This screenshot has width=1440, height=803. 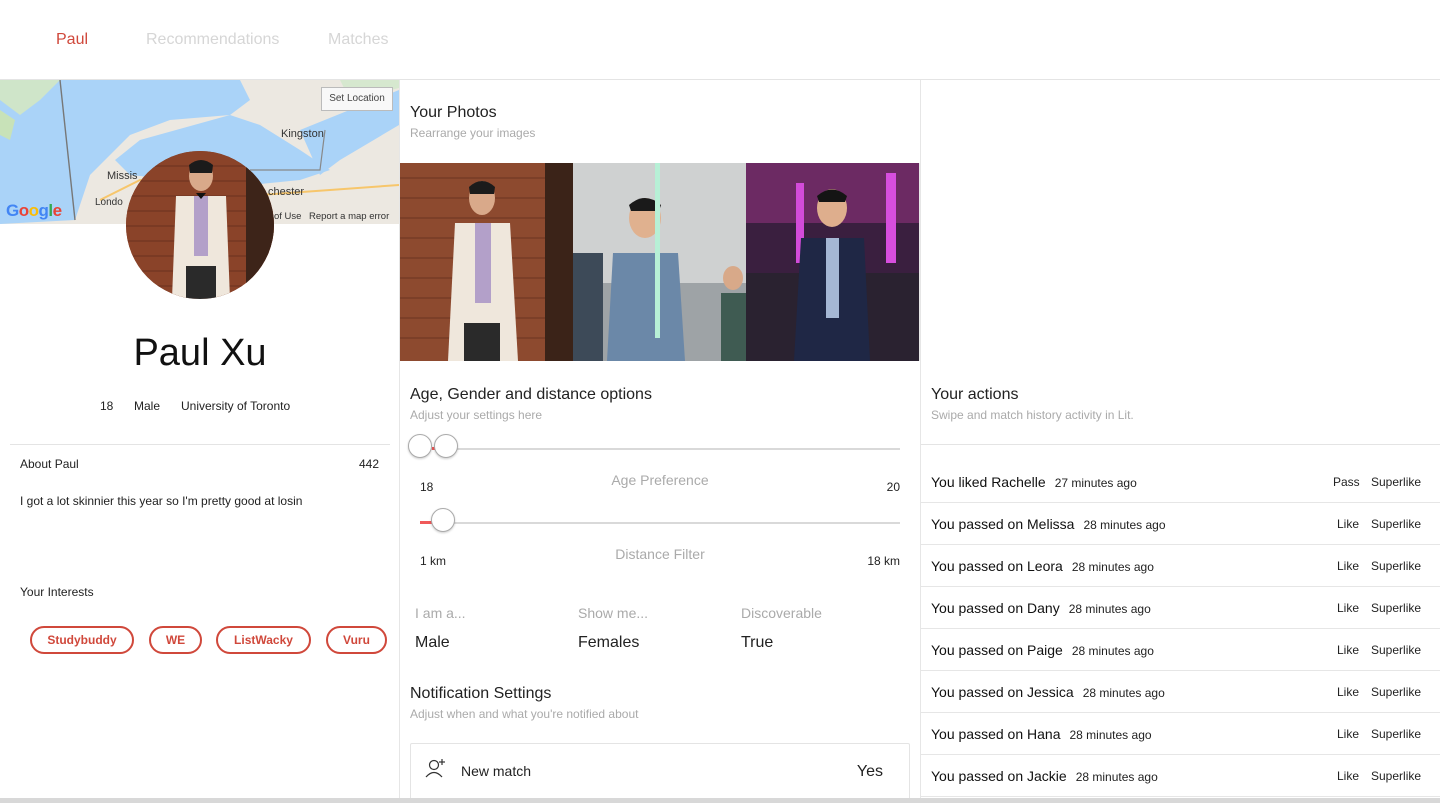 I want to click on google-logo: Google, so click(x=34, y=210).